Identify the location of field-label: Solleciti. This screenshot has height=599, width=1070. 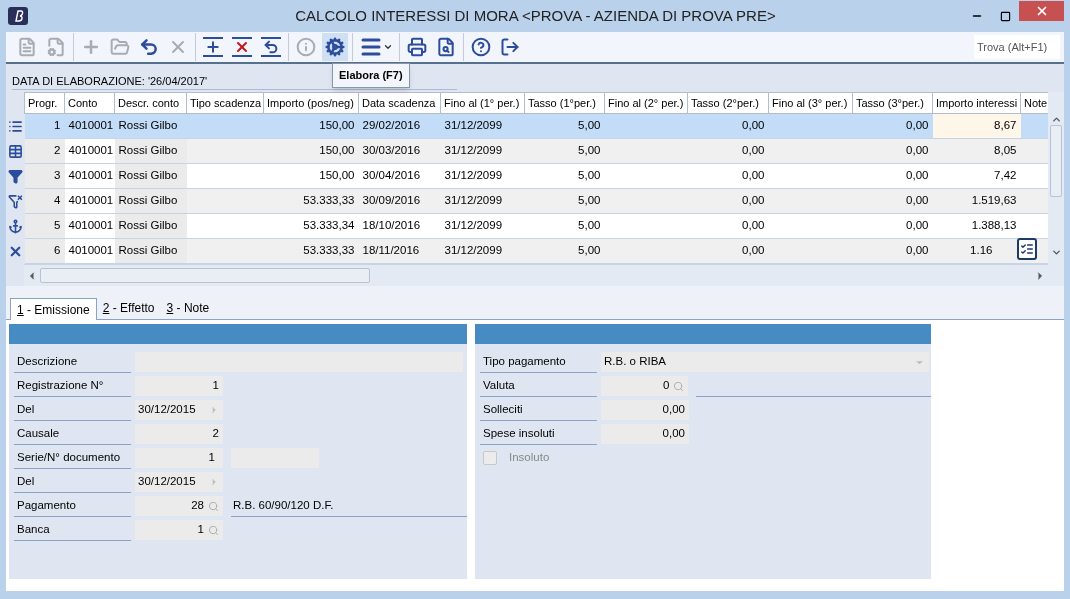
(538, 410).